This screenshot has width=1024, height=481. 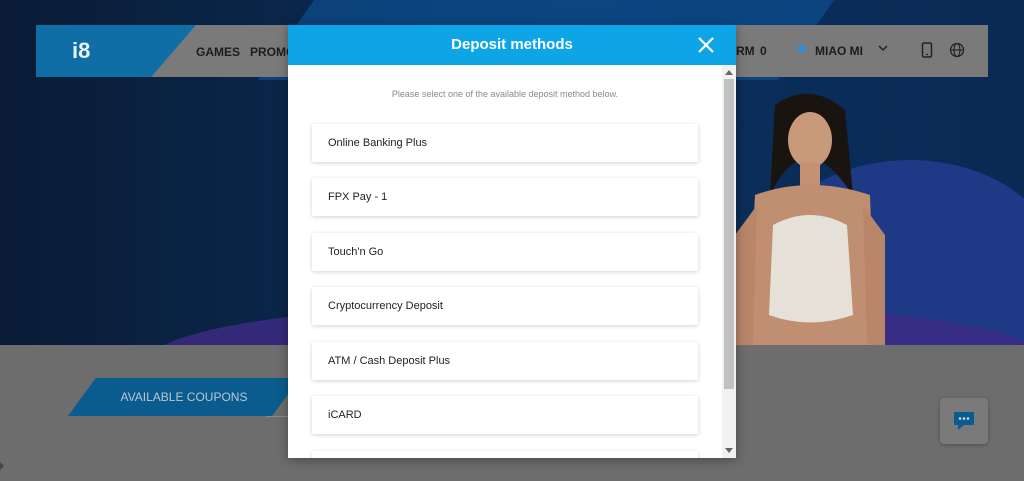 What do you see at coordinates (927, 50) in the screenshot?
I see `phone-icon` at bounding box center [927, 50].